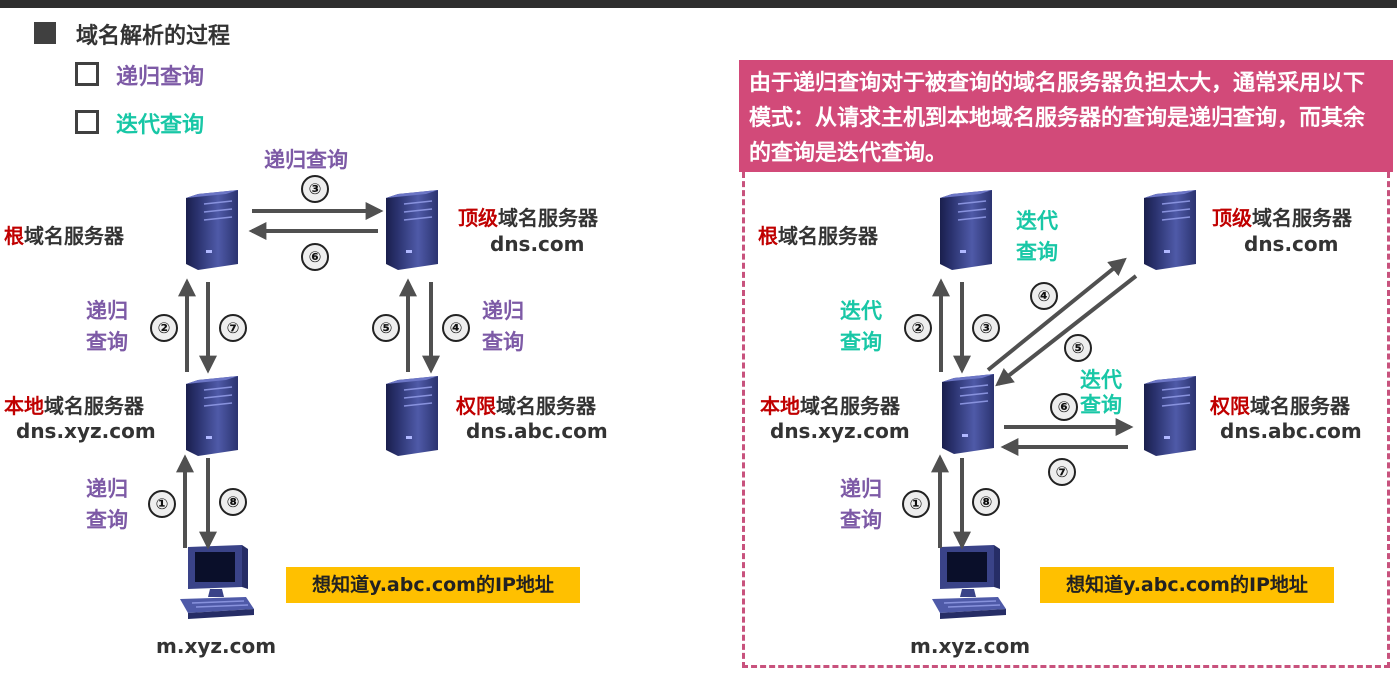 The height and width of the screenshot is (676, 1397). What do you see at coordinates (24, 406) in the screenshot?
I see `left-local-prefix: 本地` at bounding box center [24, 406].